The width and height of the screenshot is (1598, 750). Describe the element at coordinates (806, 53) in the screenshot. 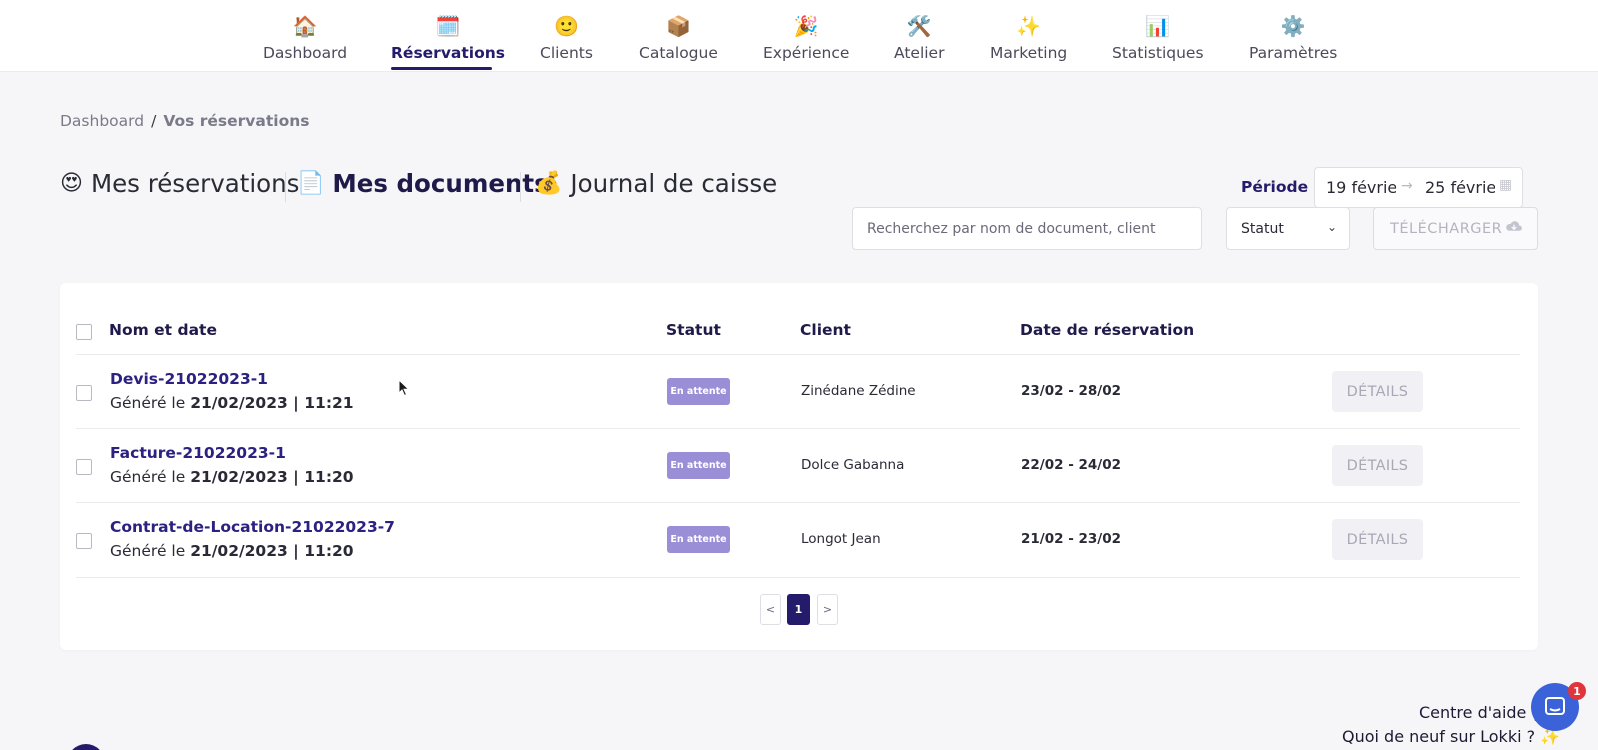

I see `nav-item-label: Expérience` at that location.